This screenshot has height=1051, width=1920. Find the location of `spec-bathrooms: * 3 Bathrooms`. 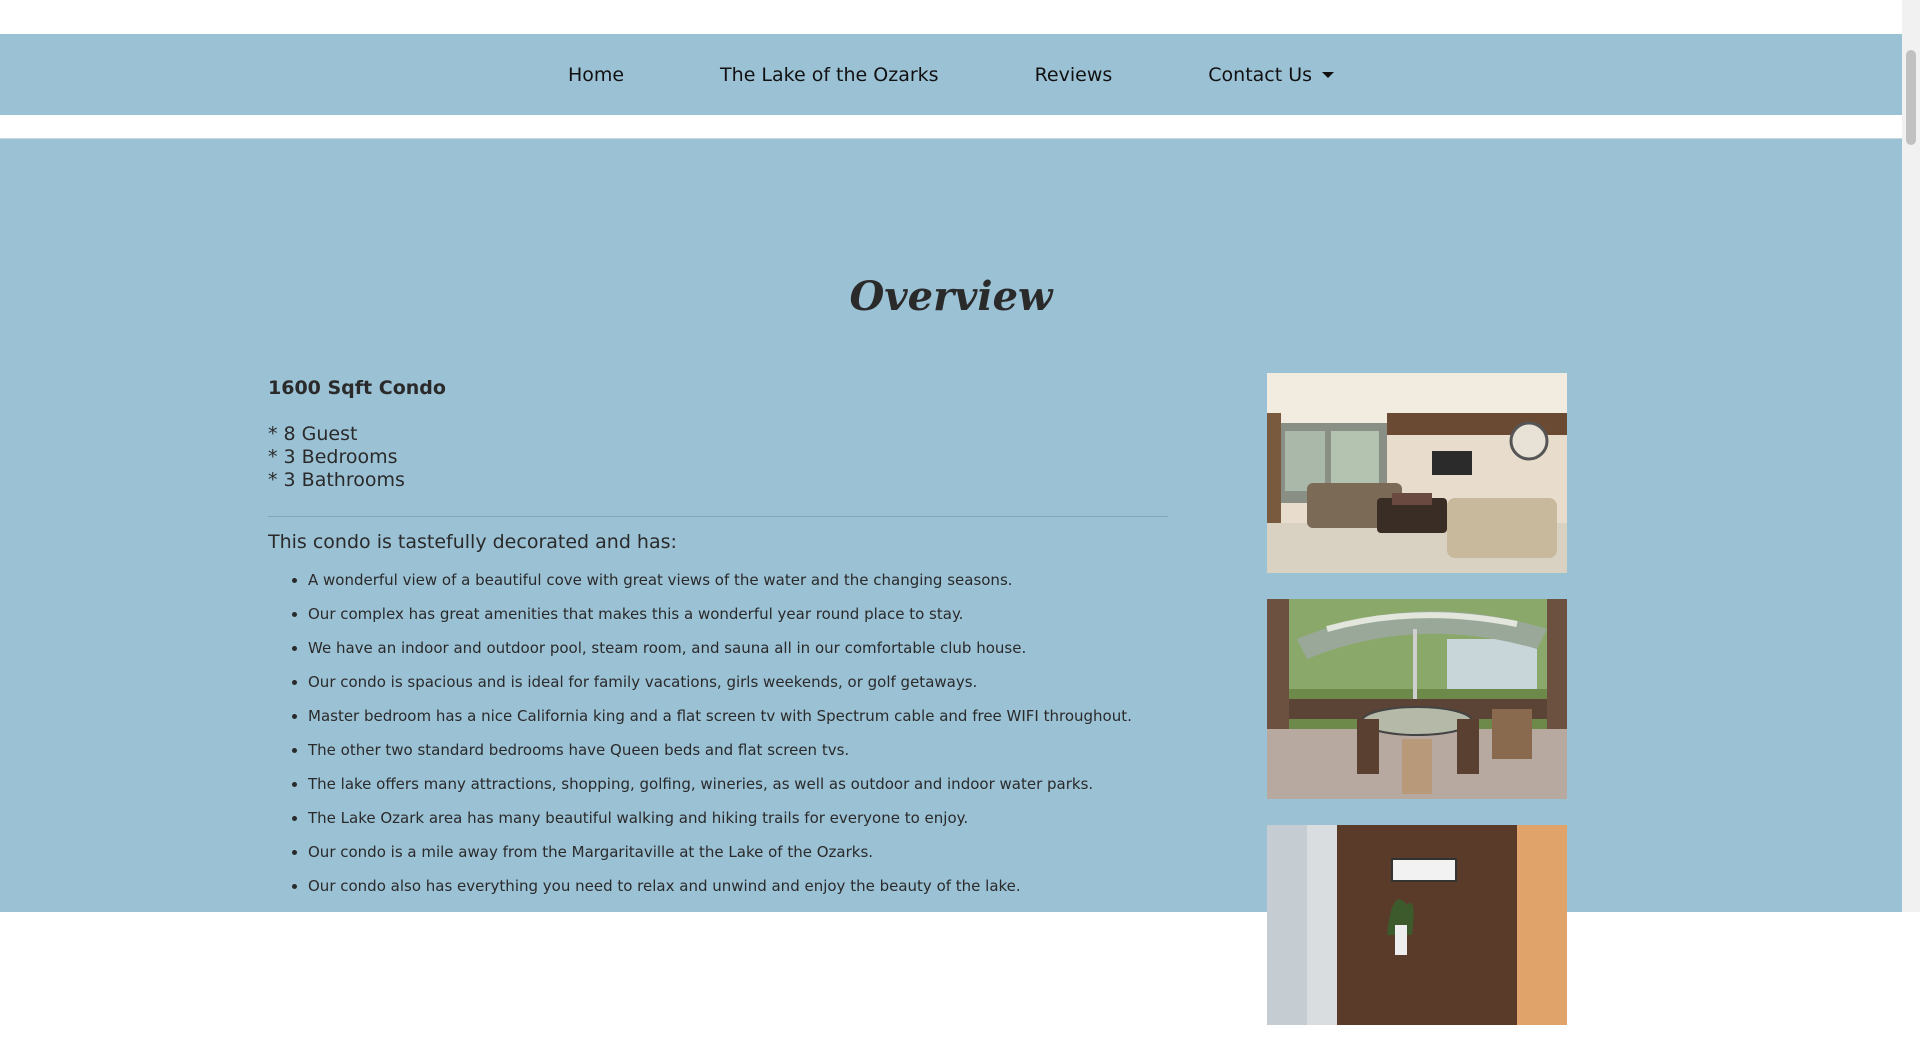

spec-bathrooms: * 3 Bathrooms is located at coordinates (336, 480).